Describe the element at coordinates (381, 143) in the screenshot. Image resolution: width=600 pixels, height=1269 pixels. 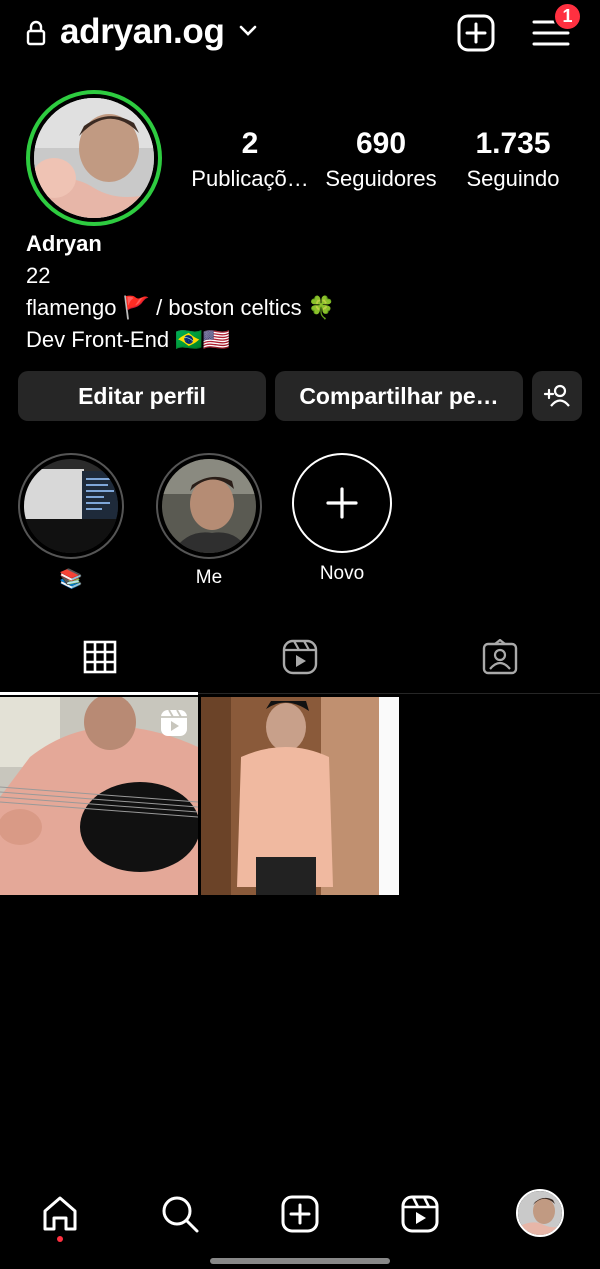
I see `followers-count: 690` at that location.